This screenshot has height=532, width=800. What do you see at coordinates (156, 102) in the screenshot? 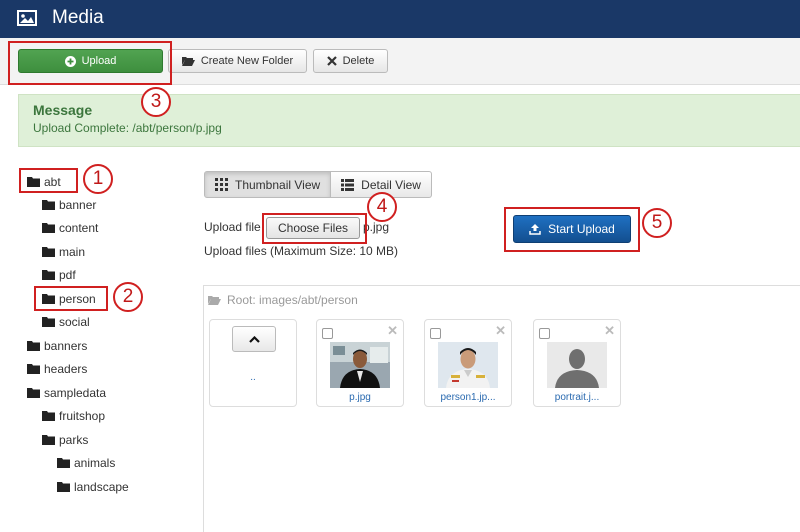
I see `callout-number-3: 3` at bounding box center [156, 102].